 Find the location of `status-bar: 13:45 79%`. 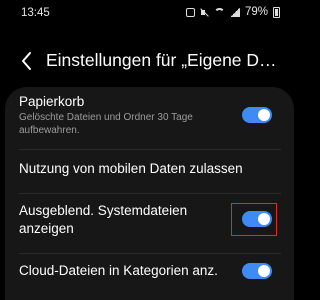

status-bar: 13:45 79% is located at coordinates (147, 14).